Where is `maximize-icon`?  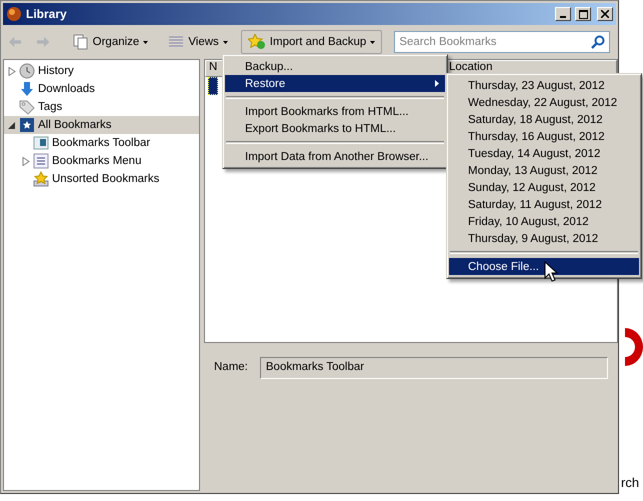 maximize-icon is located at coordinates (583, 14).